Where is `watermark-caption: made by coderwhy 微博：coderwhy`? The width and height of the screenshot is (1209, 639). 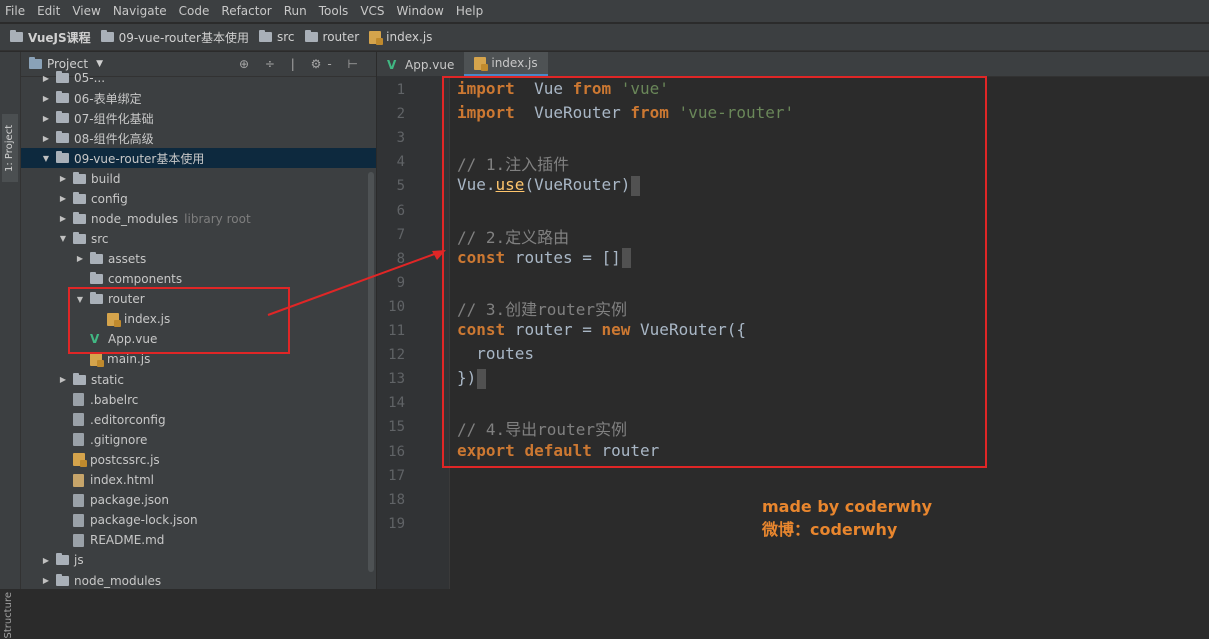 watermark-caption: made by coderwhy 微博：coderwhy is located at coordinates (847, 518).